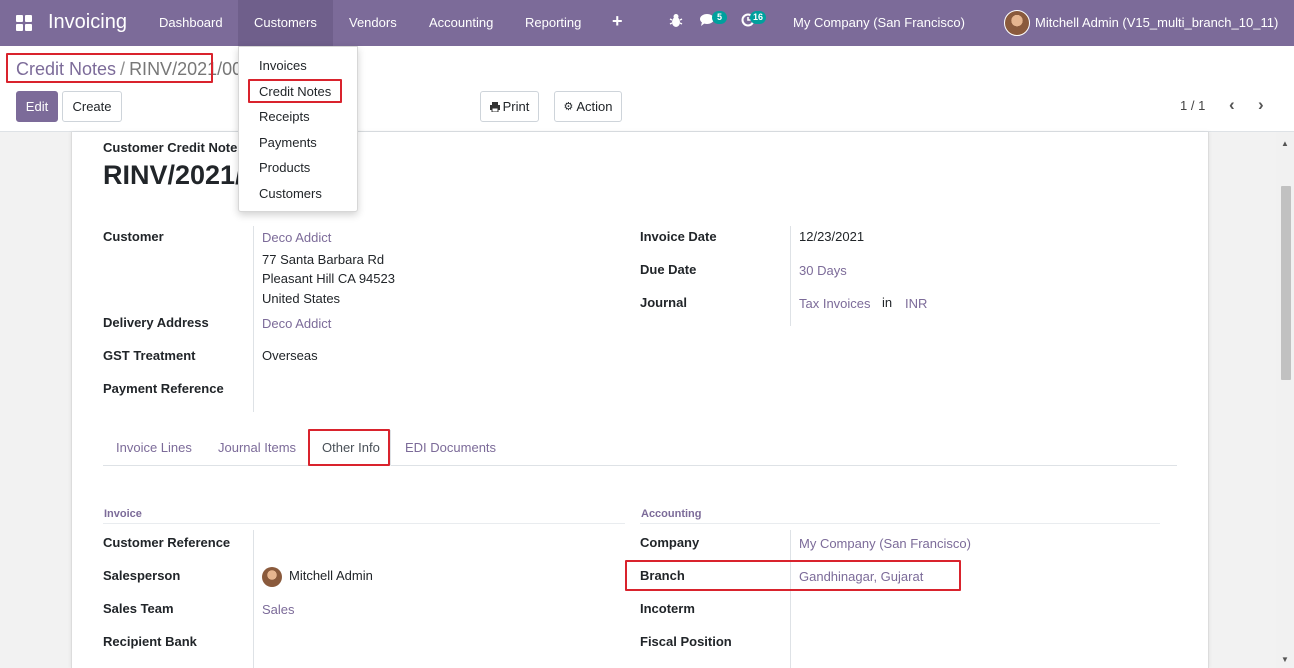  What do you see at coordinates (186, 69) in the screenshot?
I see `breadcrumb-current: RINV/2021/00` at bounding box center [186, 69].